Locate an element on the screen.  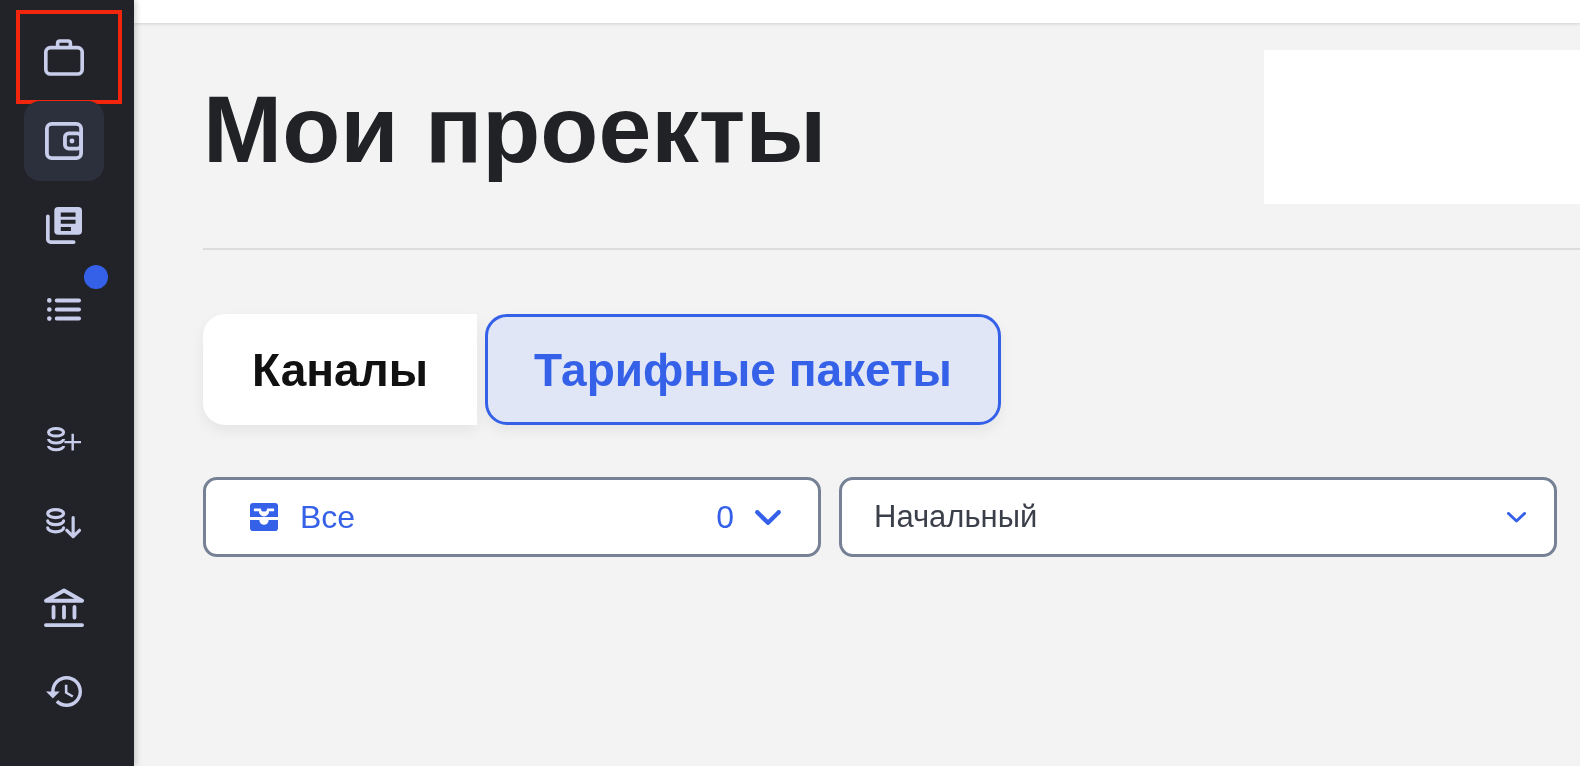
page-title: Мои проекты is located at coordinates (515, 129).